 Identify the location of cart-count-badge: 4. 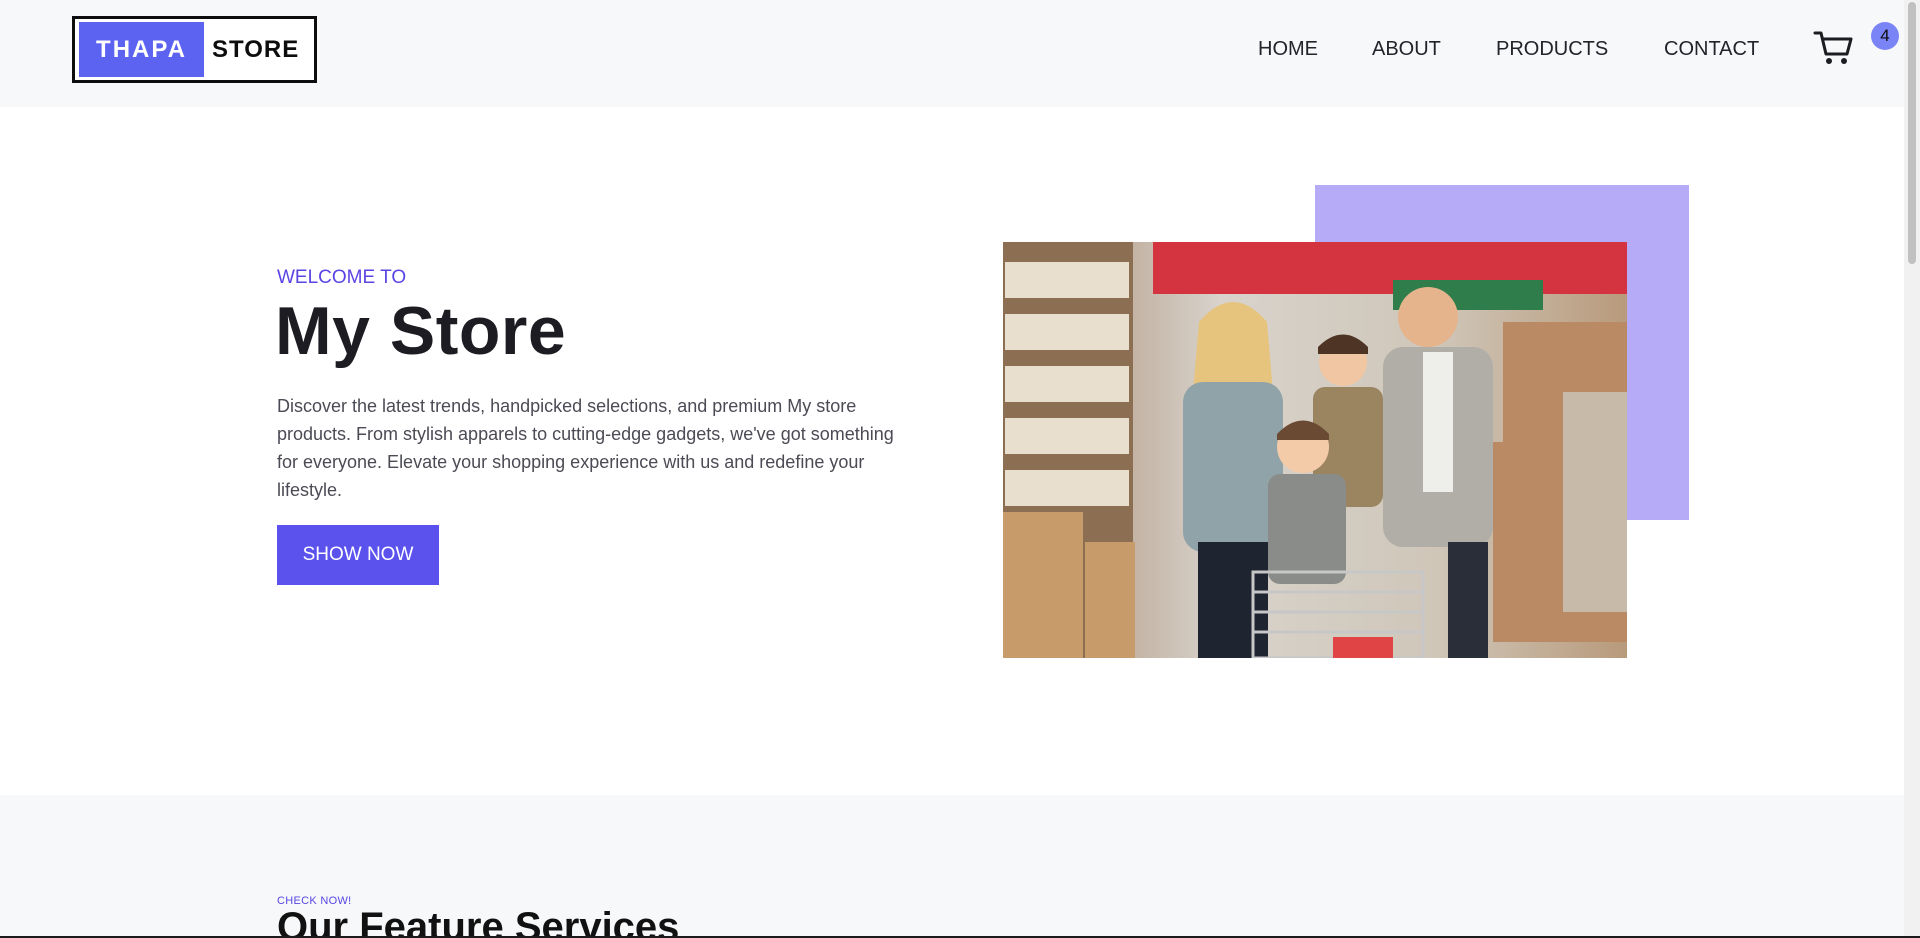
(1885, 36).